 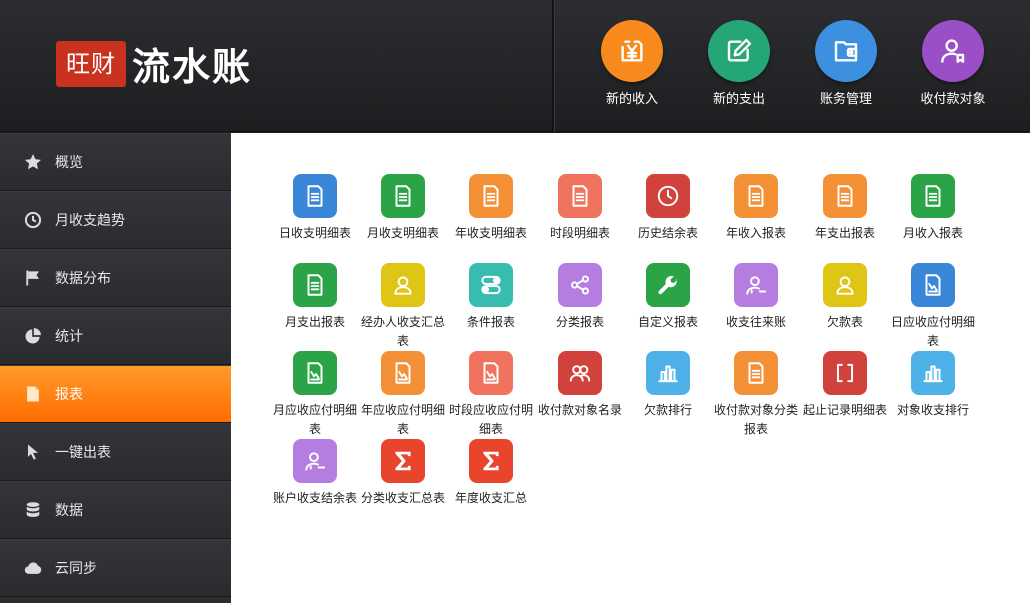 What do you see at coordinates (115, 162) in the screenshot?
I see `sidebar-item-1: 概览` at bounding box center [115, 162].